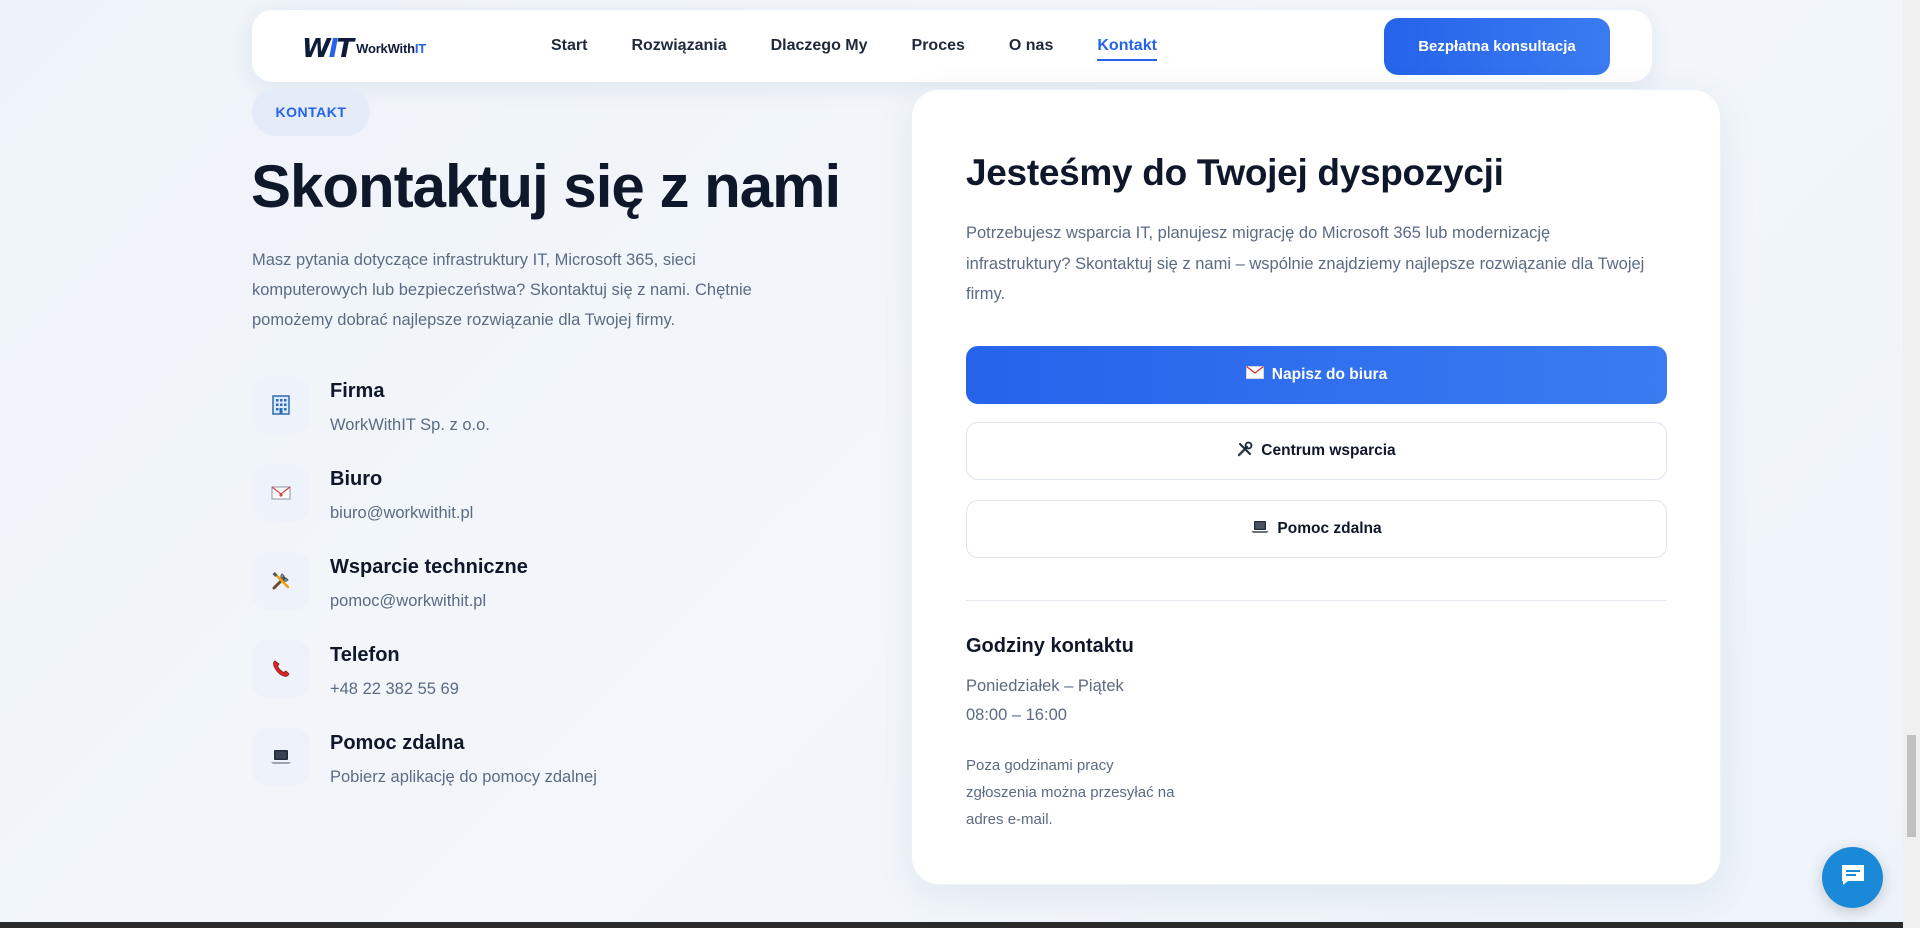  Describe the element at coordinates (397, 743) in the screenshot. I see `contact-label: Pomoc zdalna` at that location.